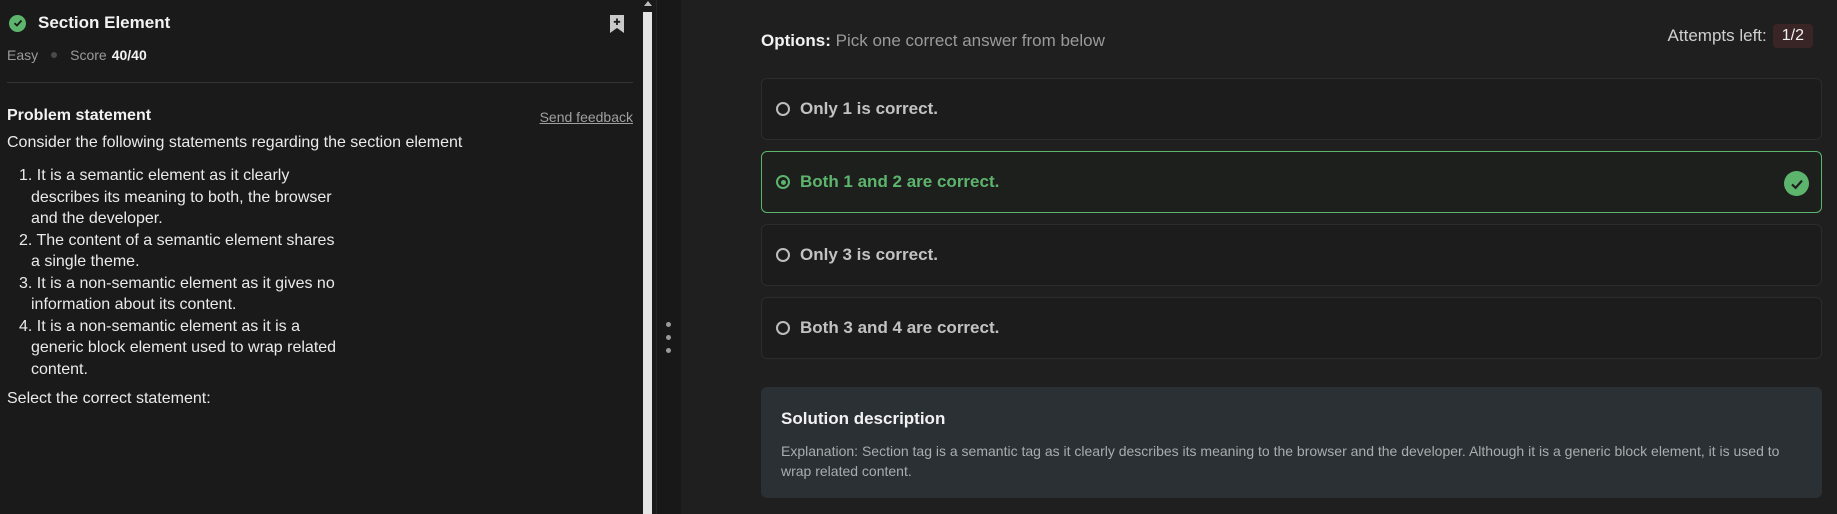 This screenshot has height=514, width=1837. I want to click on drag-handle-icon, so click(668, 341).